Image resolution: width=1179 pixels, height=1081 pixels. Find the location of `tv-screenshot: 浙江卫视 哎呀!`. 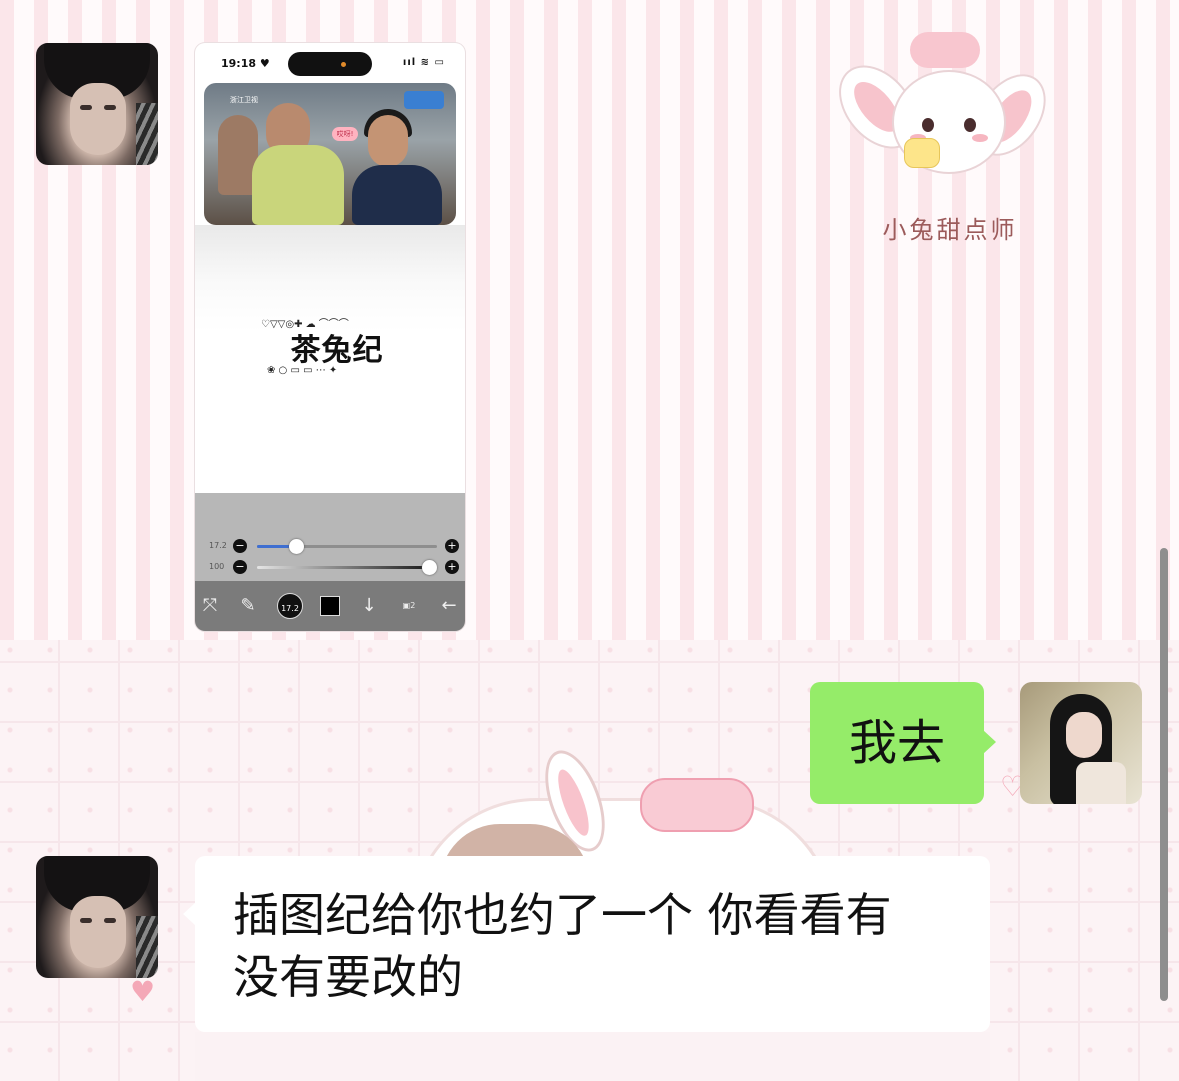

tv-screenshot: 浙江卫视 哎呀! is located at coordinates (330, 154).